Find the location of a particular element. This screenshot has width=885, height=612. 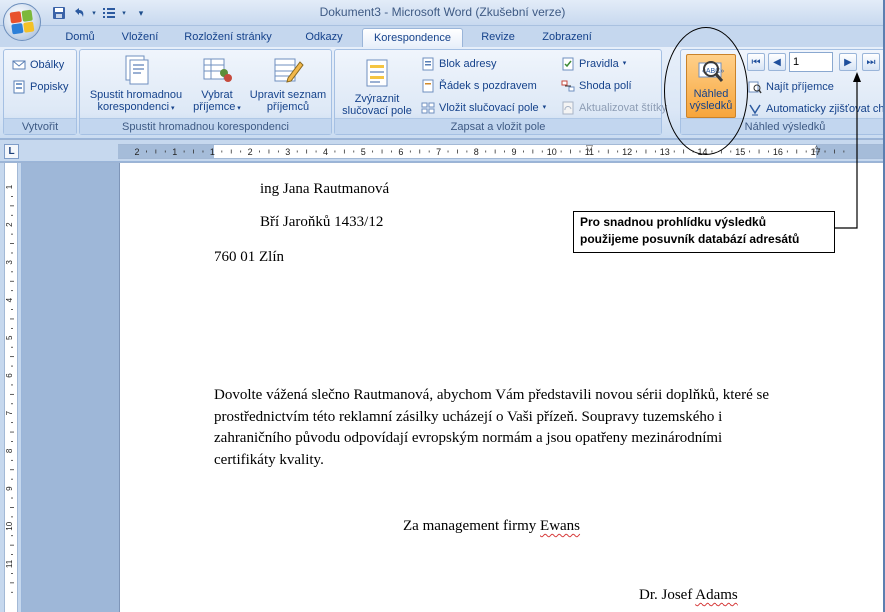

callout-line-1: Pro snadnou prohlídku výsledků is located at coordinates (673, 222).